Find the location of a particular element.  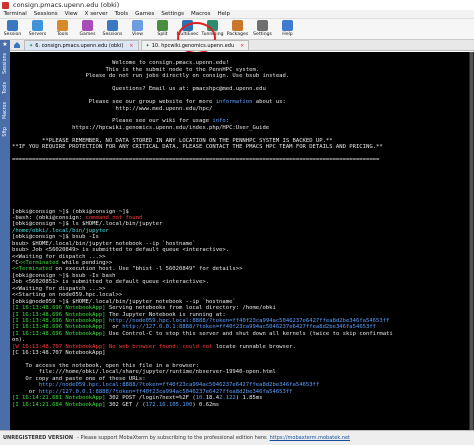

terminal-text: or is located at coordinates (25, 391).